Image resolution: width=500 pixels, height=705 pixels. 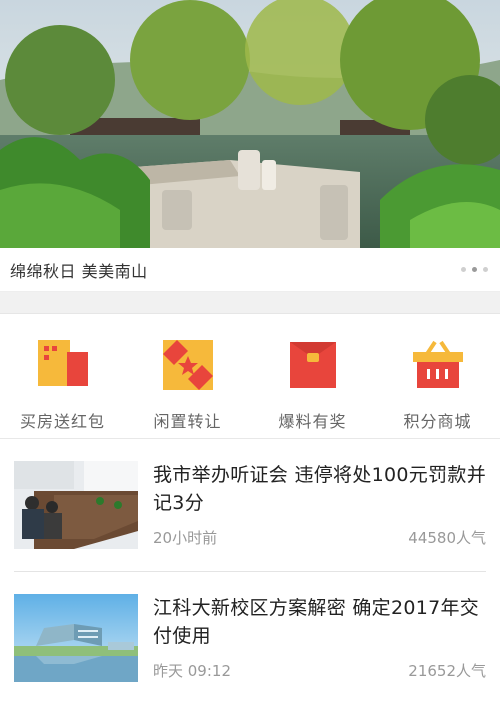 What do you see at coordinates (437, 364) in the screenshot?
I see `shopping-basket-icon` at bounding box center [437, 364].